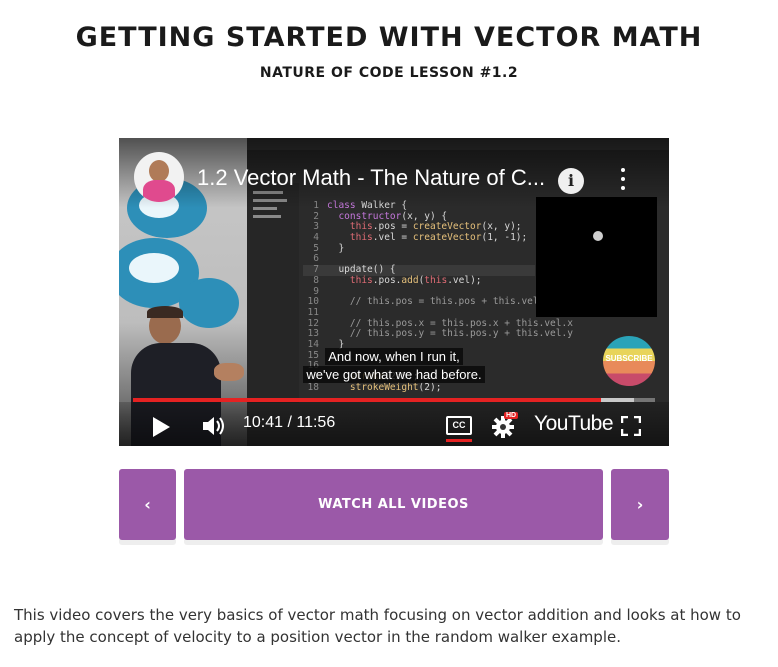 This screenshot has height=667, width=778. What do you see at coordinates (289, 422) in the screenshot?
I see `time-display: 10:41 / 11:56` at bounding box center [289, 422].